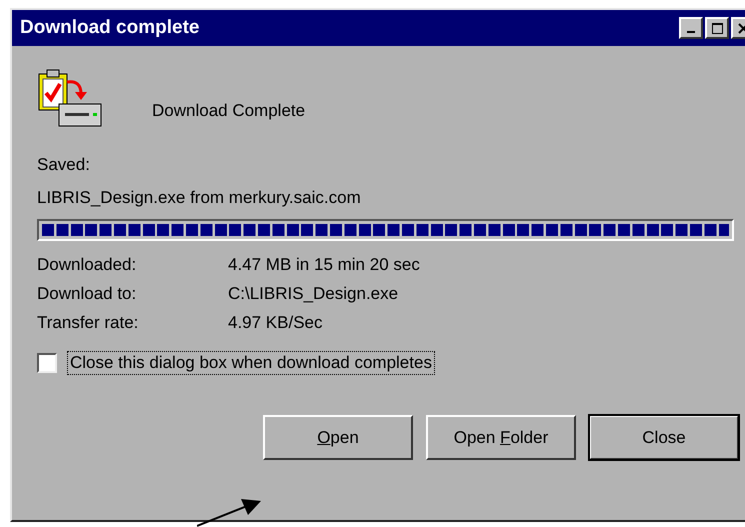 Image resolution: width=745 pixels, height=527 pixels. What do you see at coordinates (664, 437) in the screenshot?
I see `dialog-button: Close` at bounding box center [664, 437].